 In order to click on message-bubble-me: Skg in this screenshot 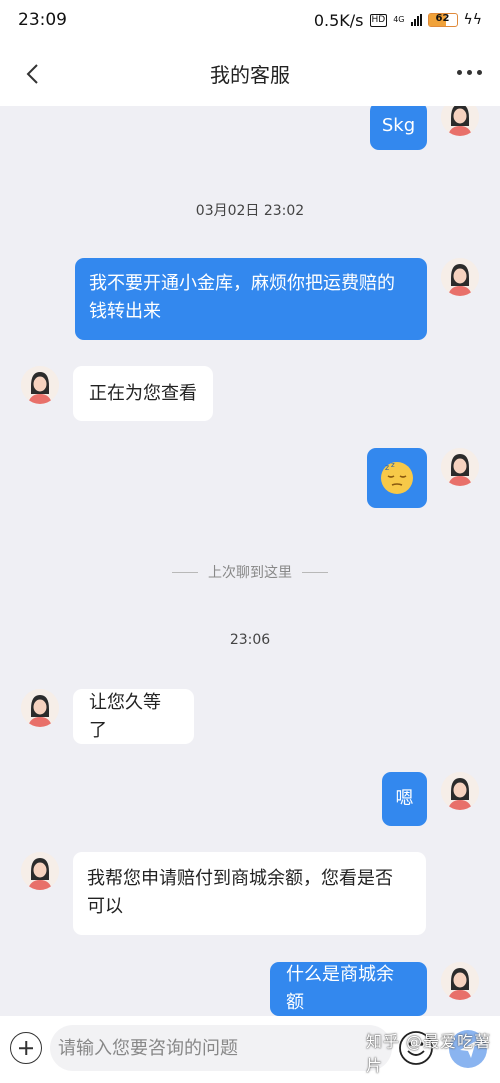, I will do `click(398, 128)`.